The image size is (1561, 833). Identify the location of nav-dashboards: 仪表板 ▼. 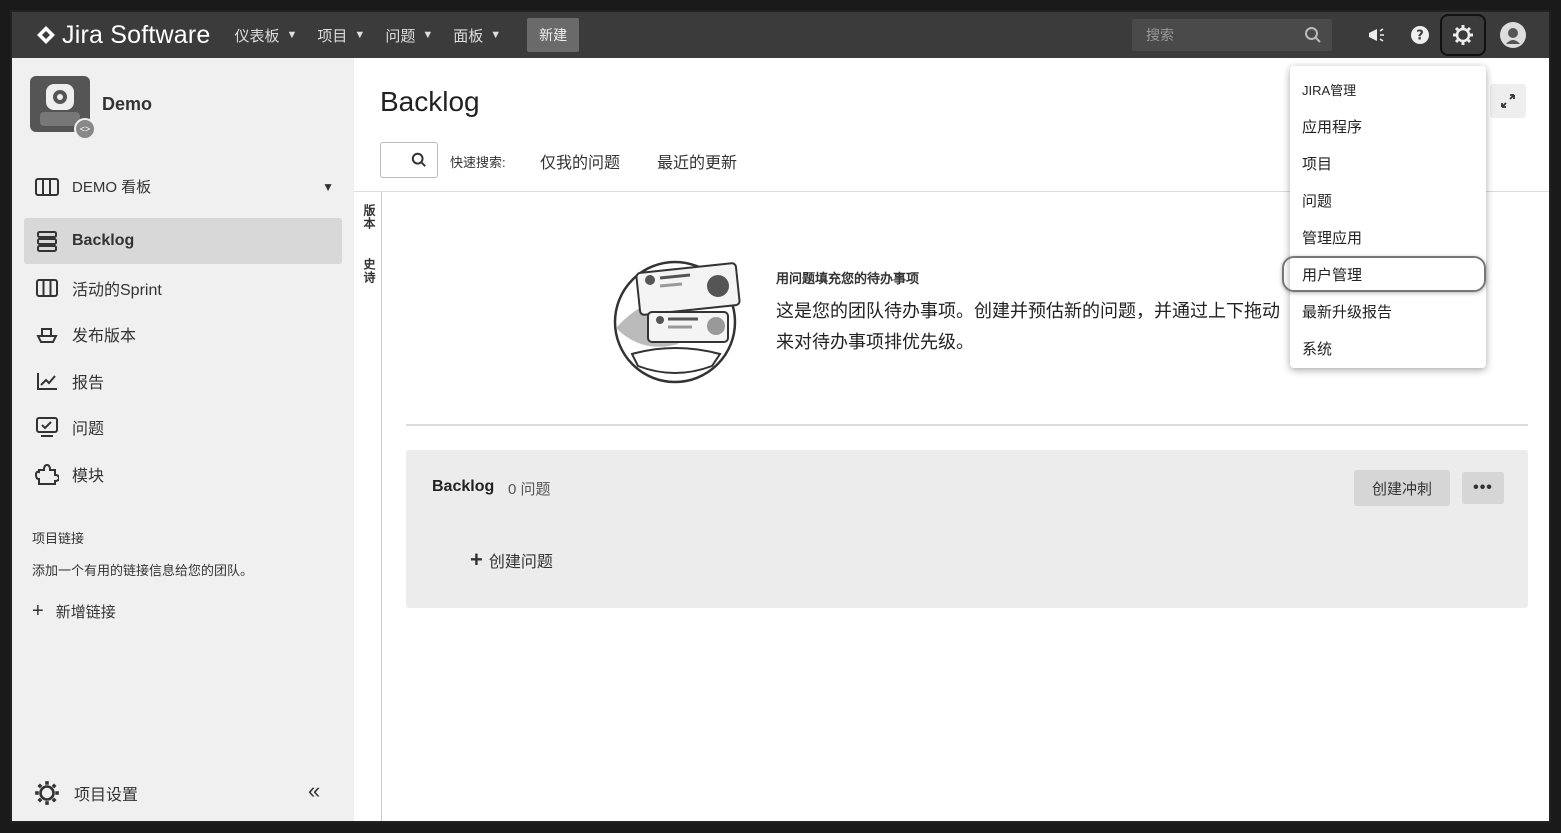
(266, 35).